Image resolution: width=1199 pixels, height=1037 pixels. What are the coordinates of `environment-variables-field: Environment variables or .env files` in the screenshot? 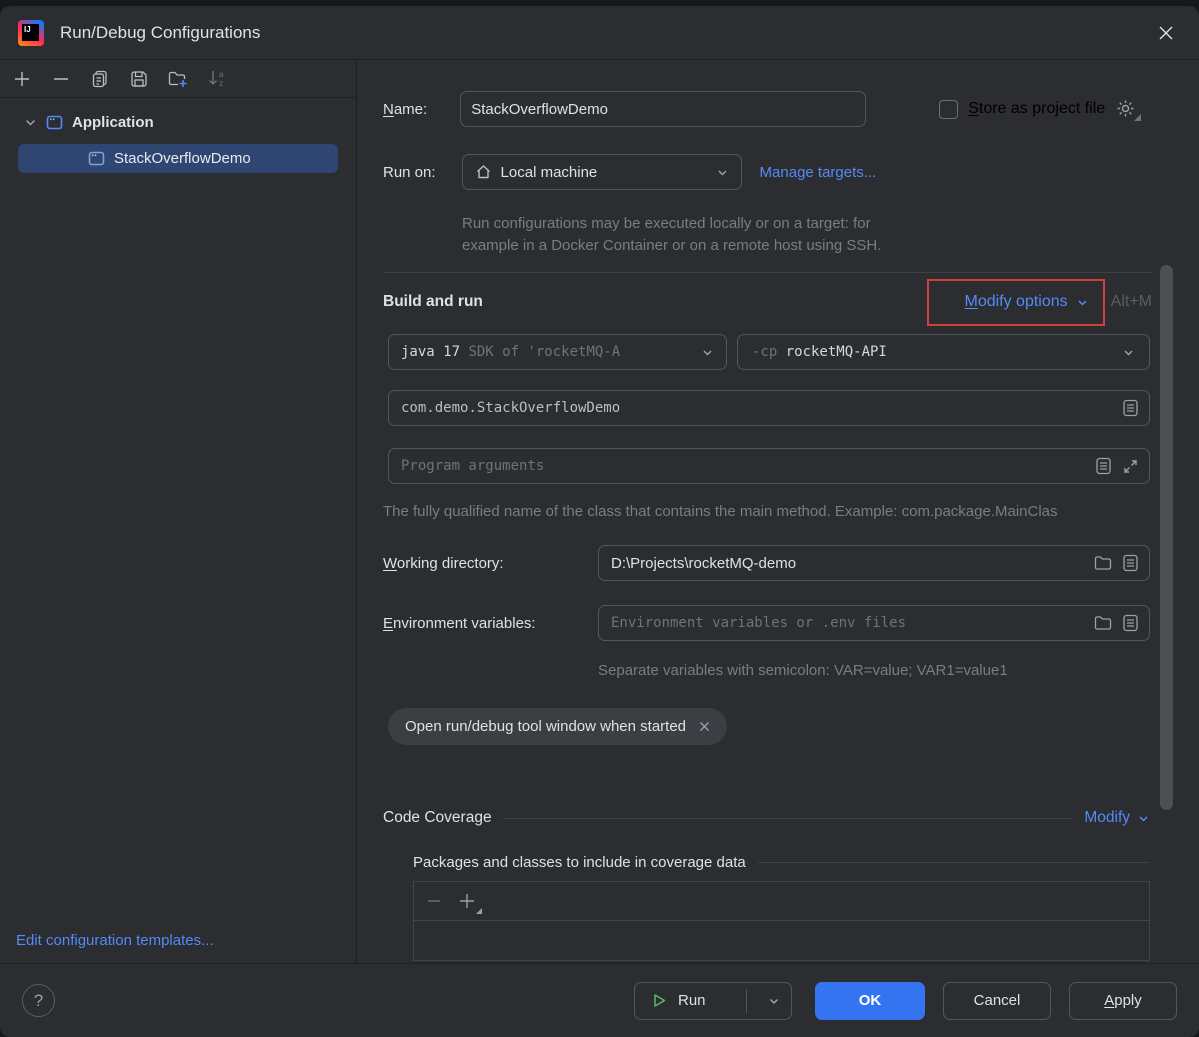 It's located at (874, 623).